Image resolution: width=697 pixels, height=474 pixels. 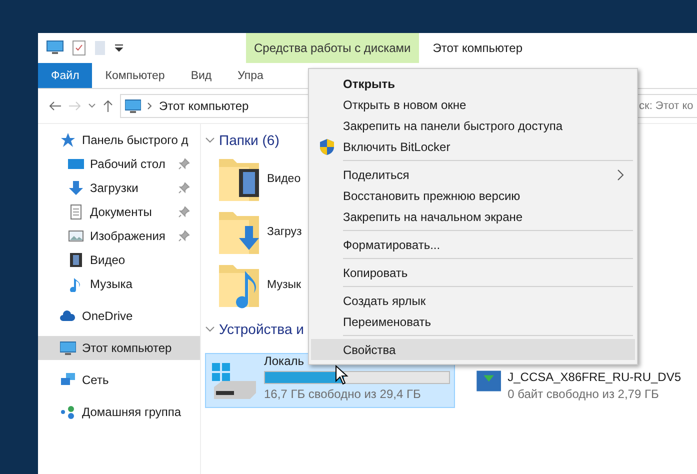 I want to click on drive-free-space: 0 байт свободно из 2,79 ГБ, so click(x=583, y=394).